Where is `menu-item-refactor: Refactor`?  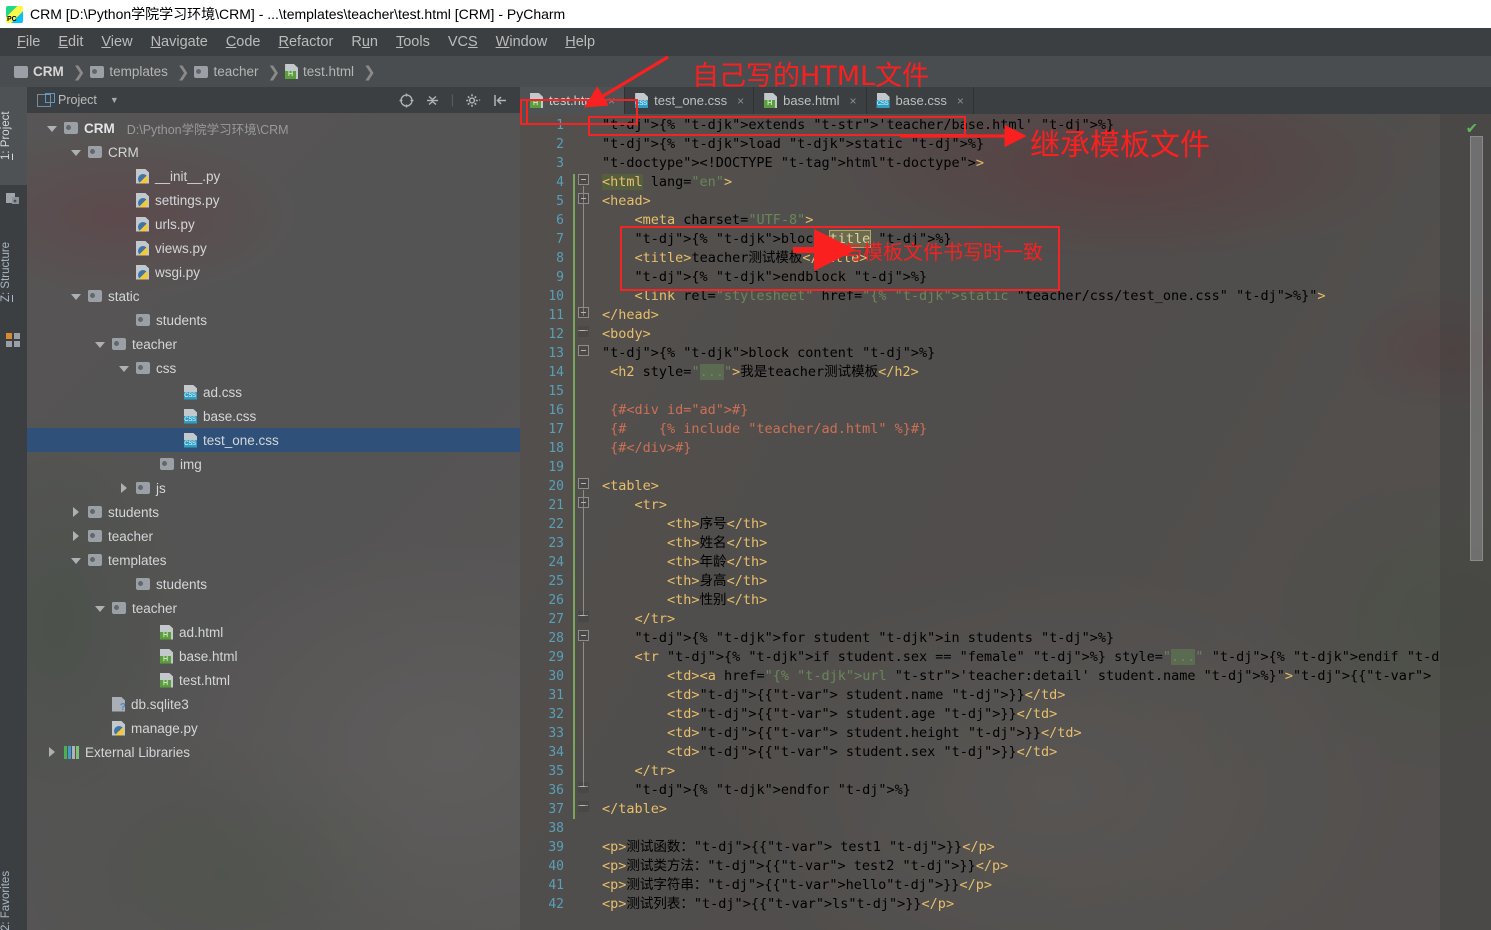 menu-item-refactor: Refactor is located at coordinates (306, 42).